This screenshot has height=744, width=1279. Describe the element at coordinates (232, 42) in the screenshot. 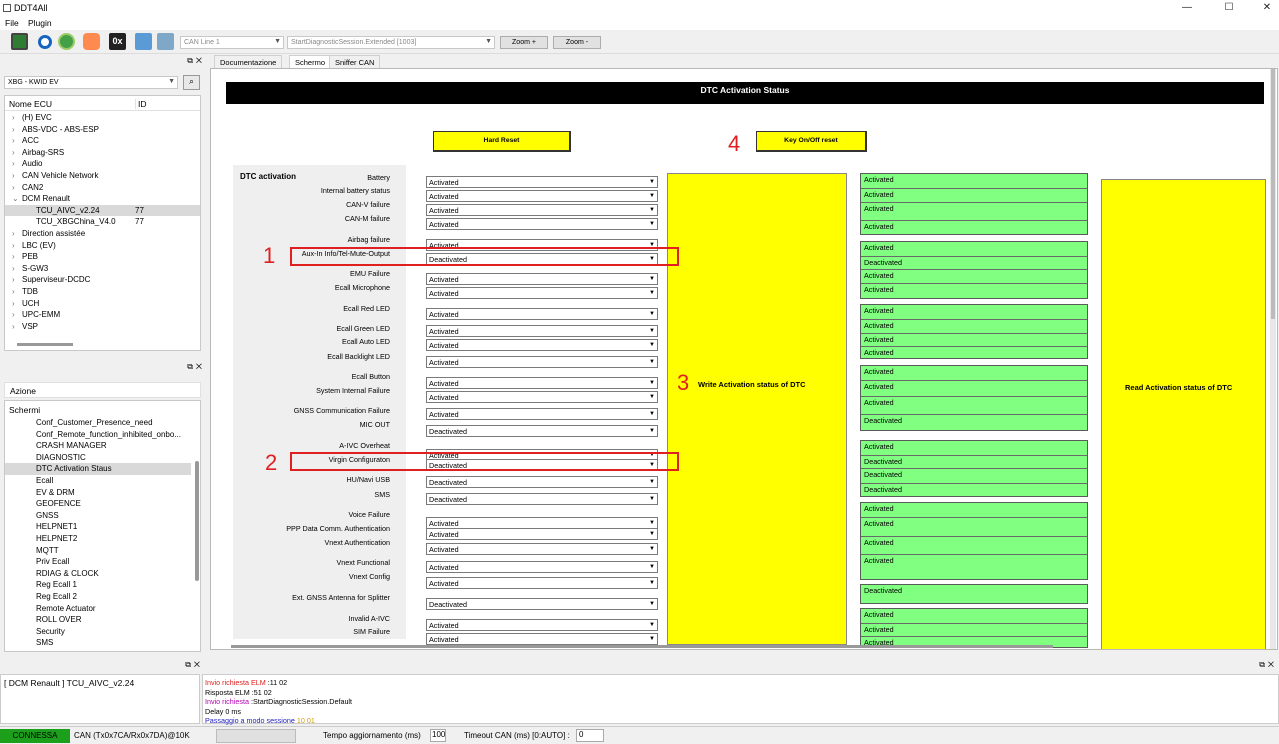

I see `can-line-select: CAN Line 1 ▼` at that location.